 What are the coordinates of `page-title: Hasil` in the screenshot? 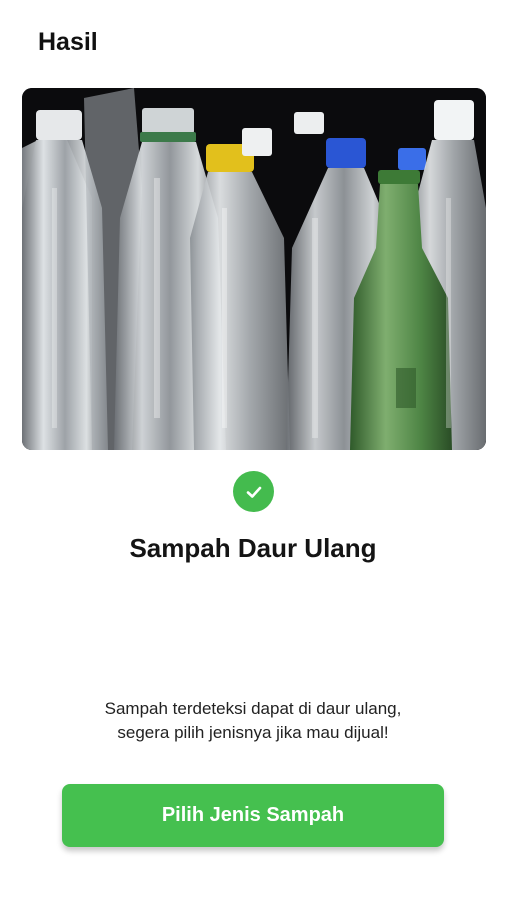 It's located at (68, 42).